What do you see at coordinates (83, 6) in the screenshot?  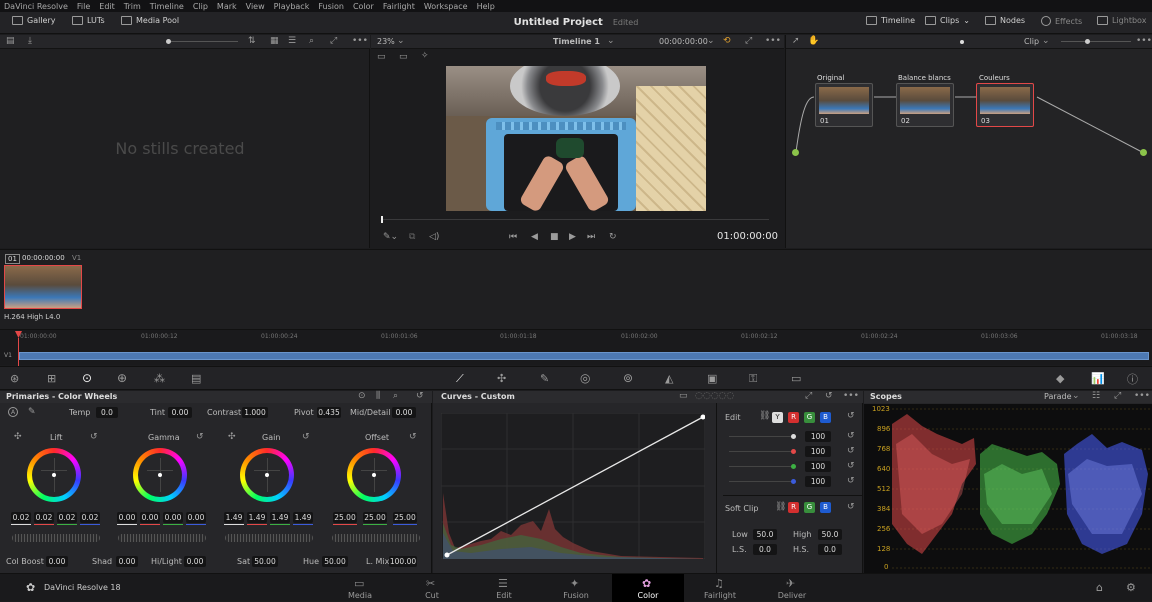 I see `menu-file: File` at bounding box center [83, 6].